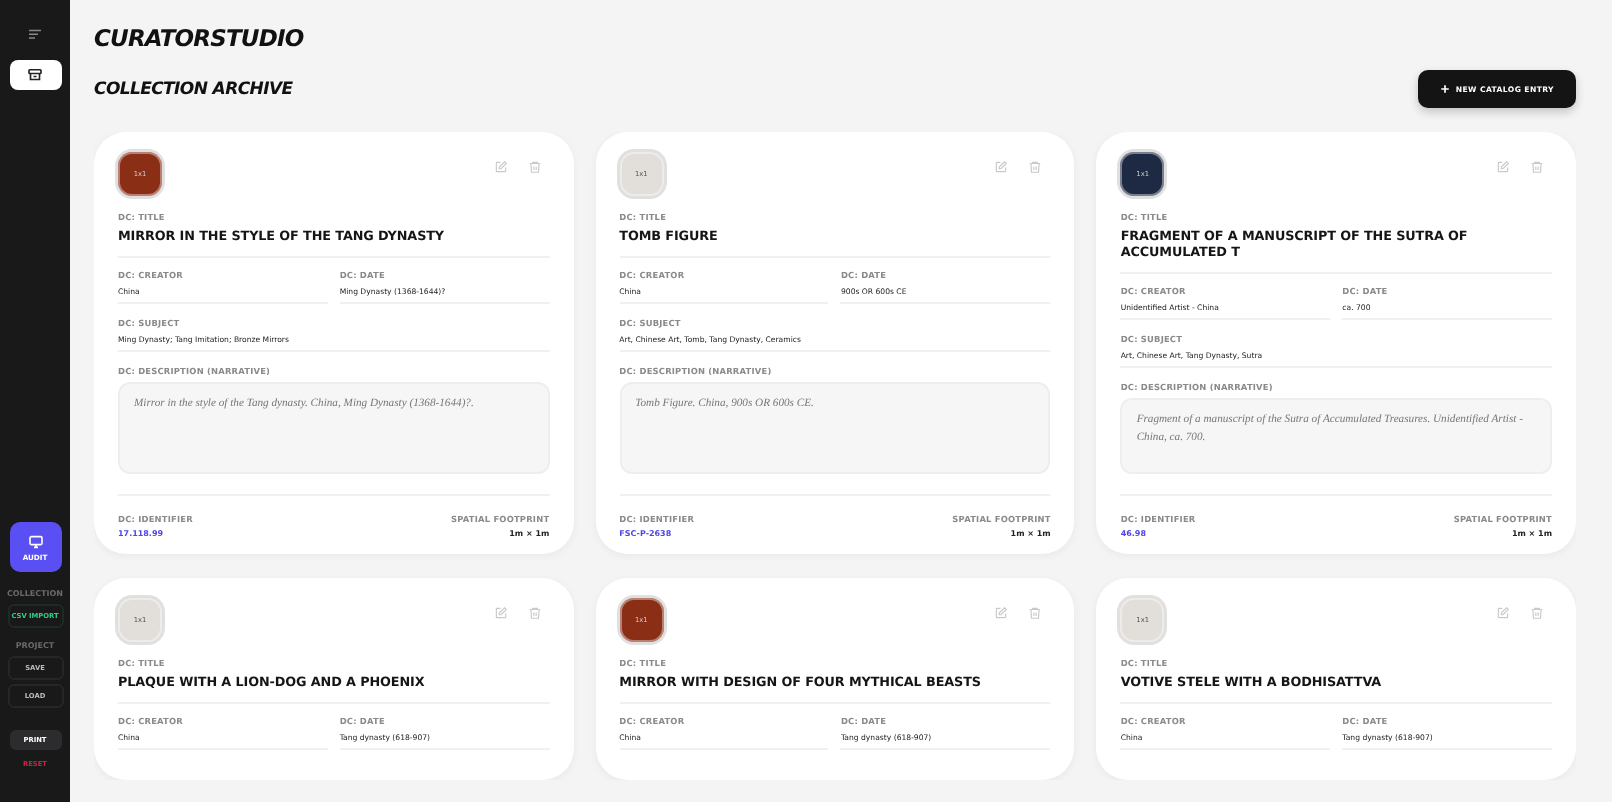 This screenshot has width=1612, height=802. What do you see at coordinates (193, 89) in the screenshot?
I see `page-title: COLLECTION ARCHIVE` at bounding box center [193, 89].